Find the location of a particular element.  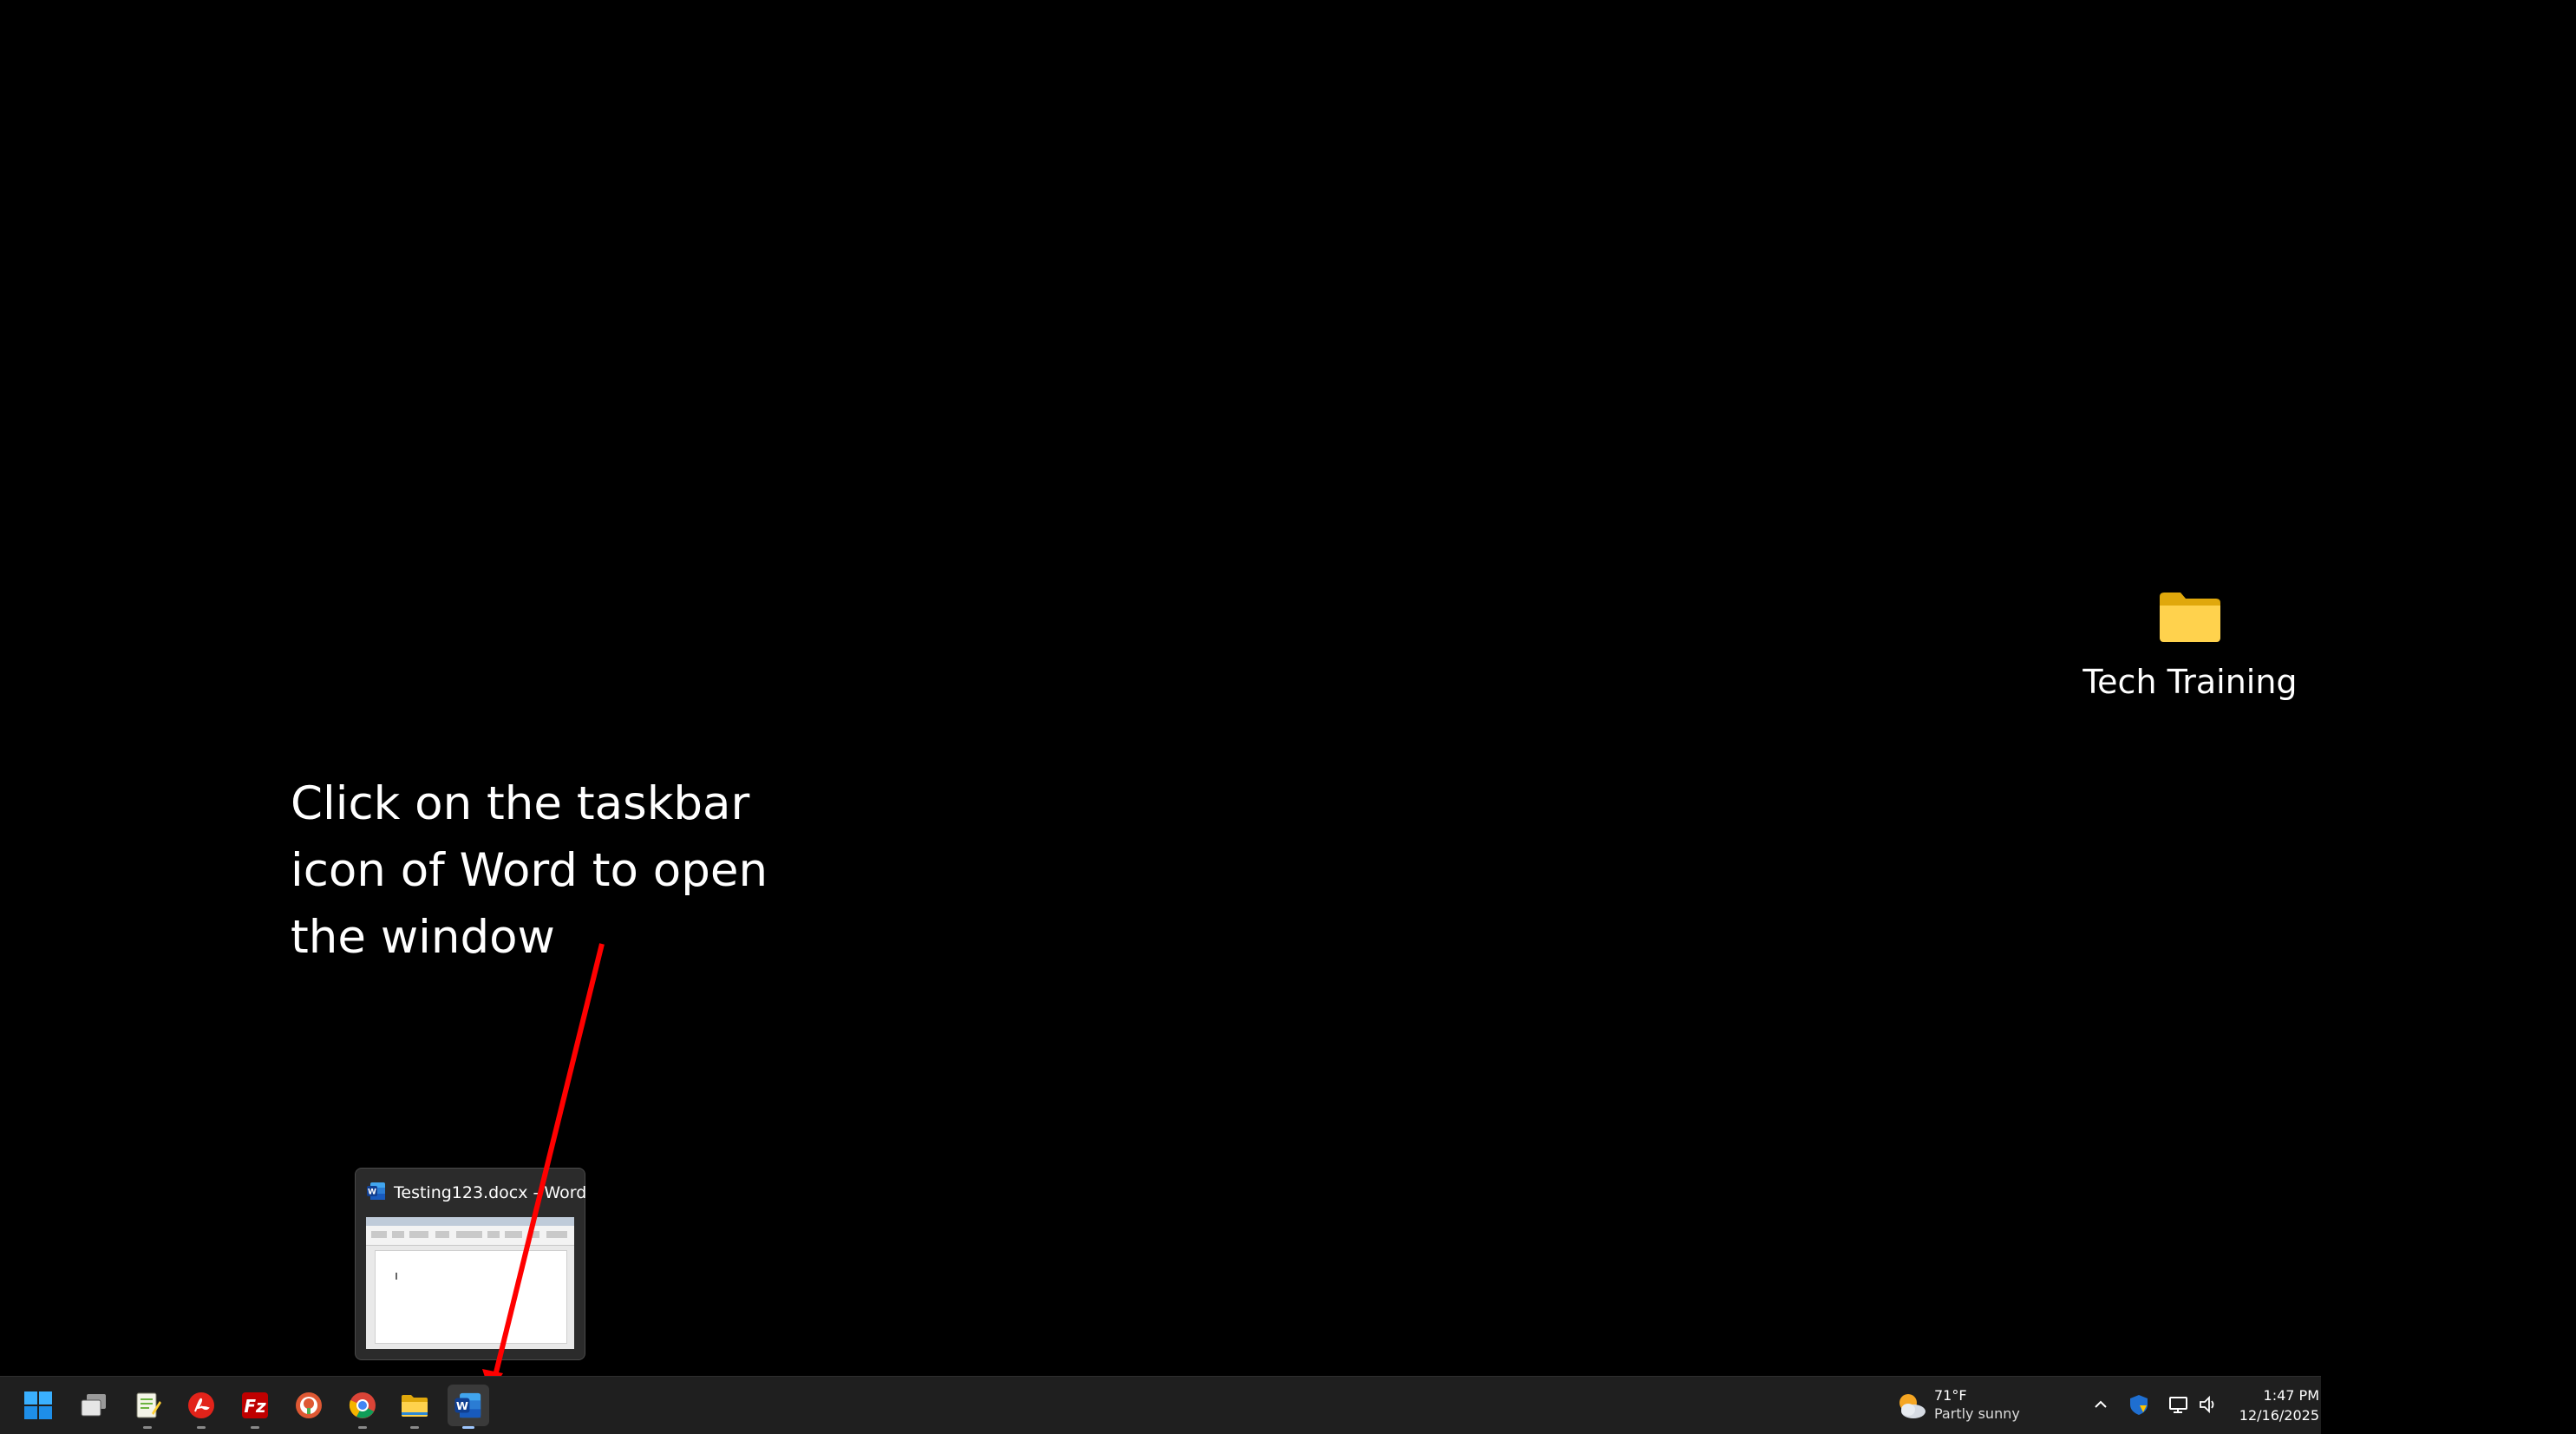

network-tray-button is located at coordinates (2179, 1404).